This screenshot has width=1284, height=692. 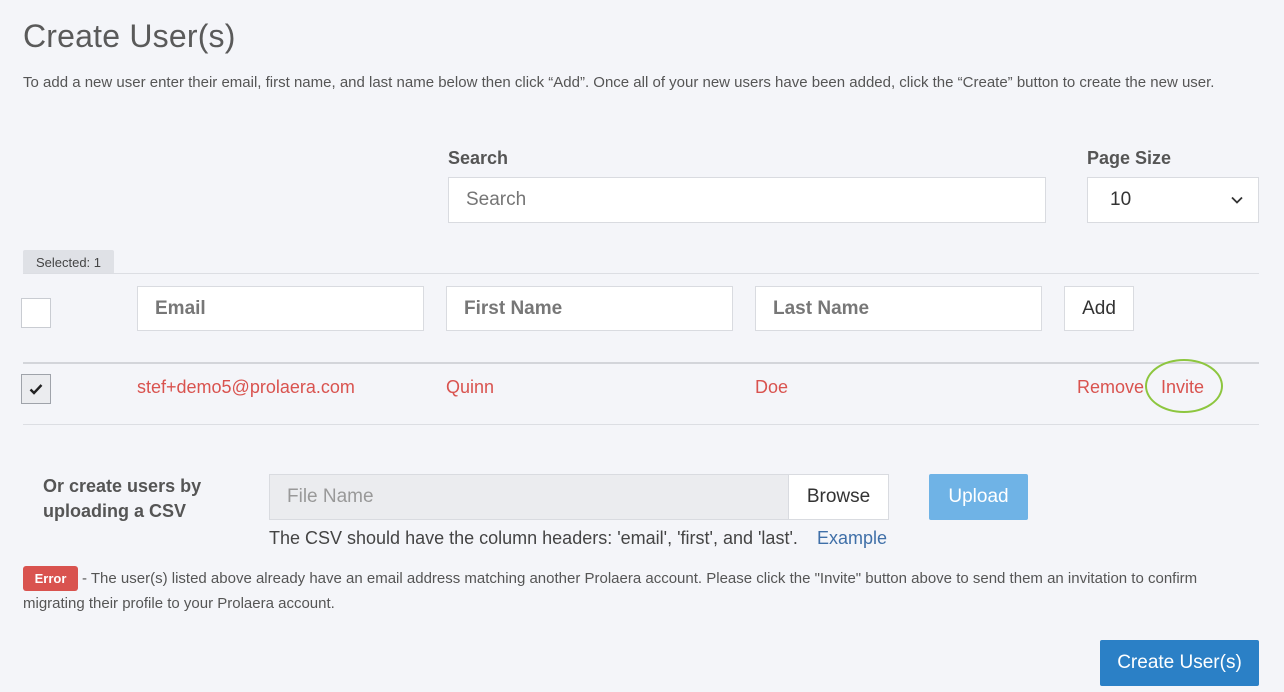 I want to click on user-email: stef+demo5@prolaera.com, so click(x=246, y=387).